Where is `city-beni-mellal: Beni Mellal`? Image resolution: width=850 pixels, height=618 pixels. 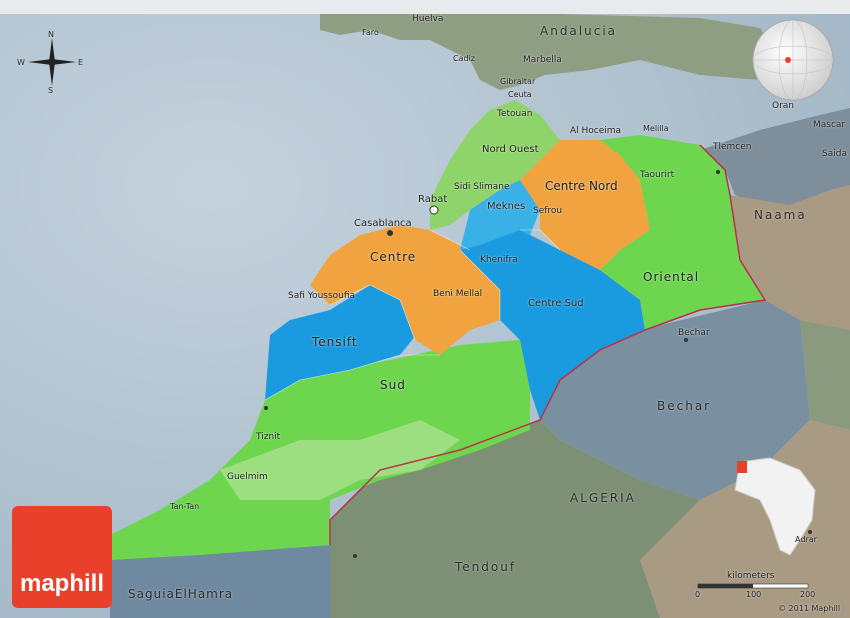
city-beni-mellal: Beni Mellal is located at coordinates (458, 294).